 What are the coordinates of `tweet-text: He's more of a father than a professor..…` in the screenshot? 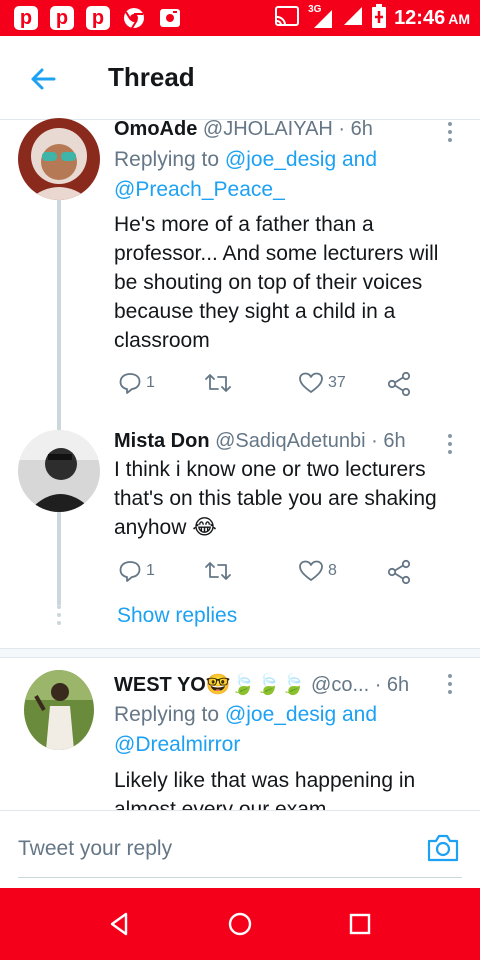 It's located at (276, 282).